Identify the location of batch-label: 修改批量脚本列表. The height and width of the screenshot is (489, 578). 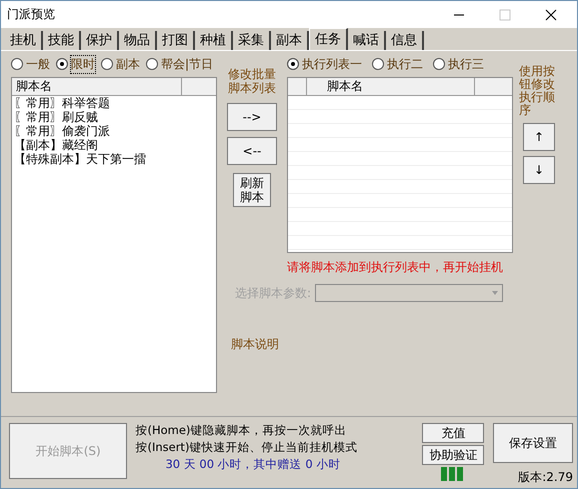
(252, 81).